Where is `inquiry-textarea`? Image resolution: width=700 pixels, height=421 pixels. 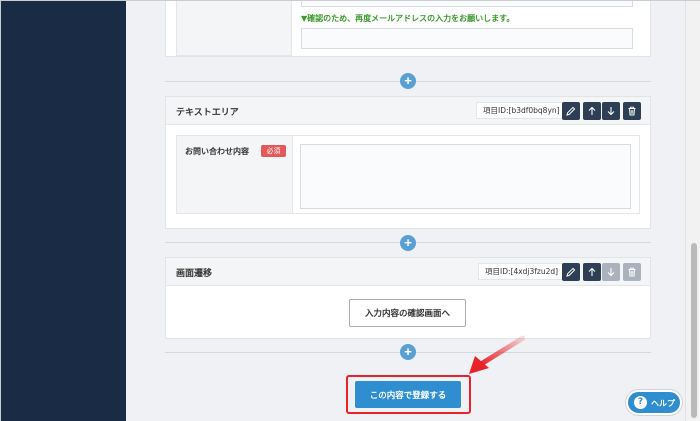 inquiry-textarea is located at coordinates (465, 176).